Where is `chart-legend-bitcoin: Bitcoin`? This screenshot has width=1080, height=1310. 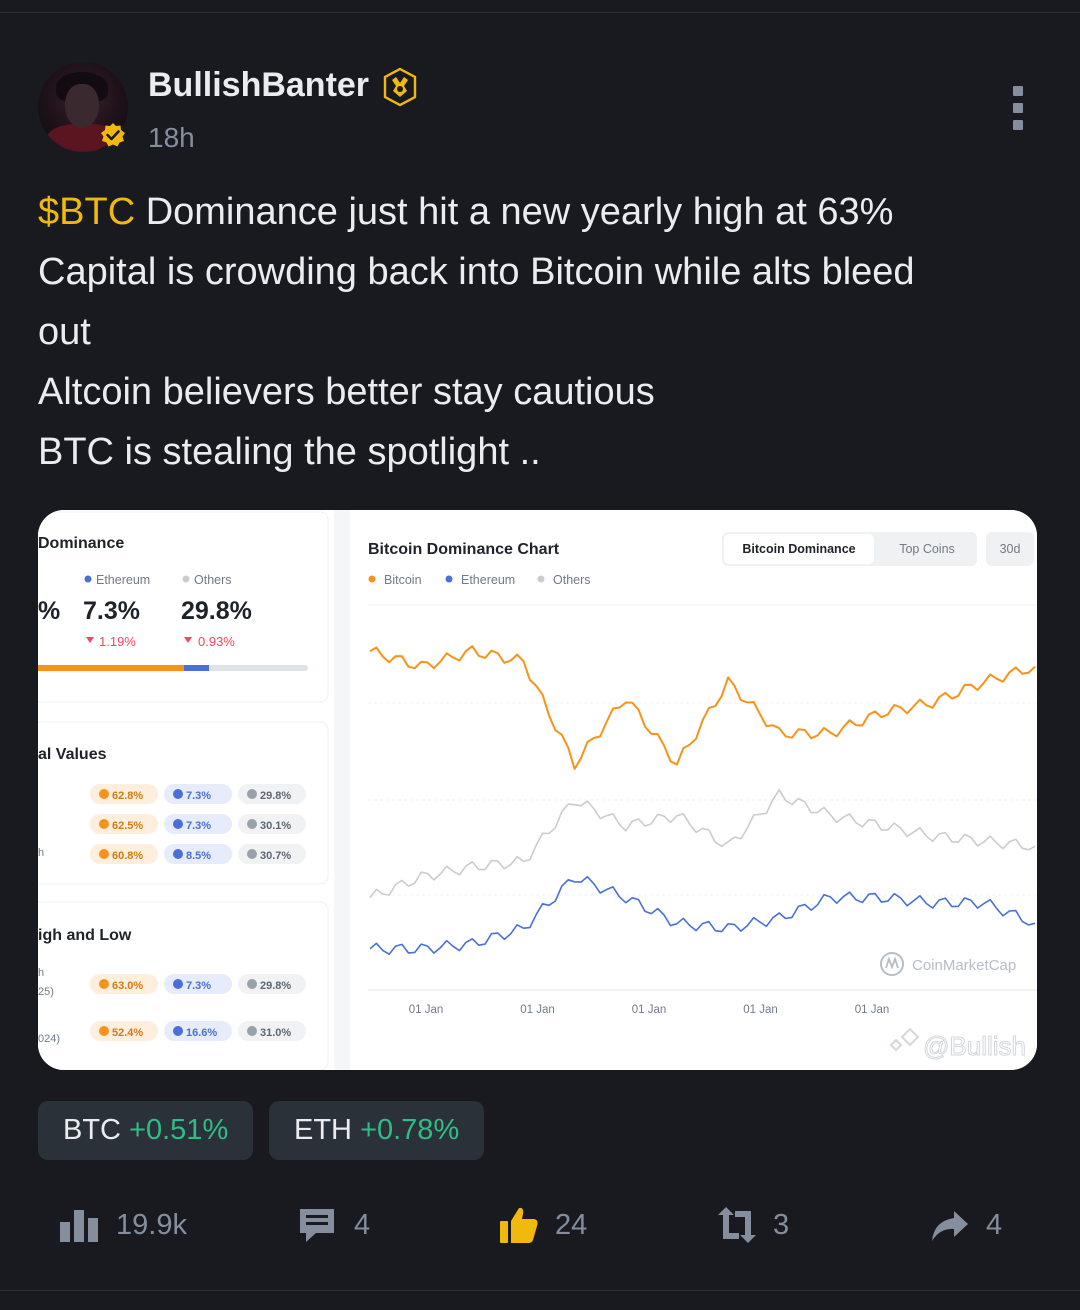 chart-legend-bitcoin: Bitcoin is located at coordinates (403, 580).